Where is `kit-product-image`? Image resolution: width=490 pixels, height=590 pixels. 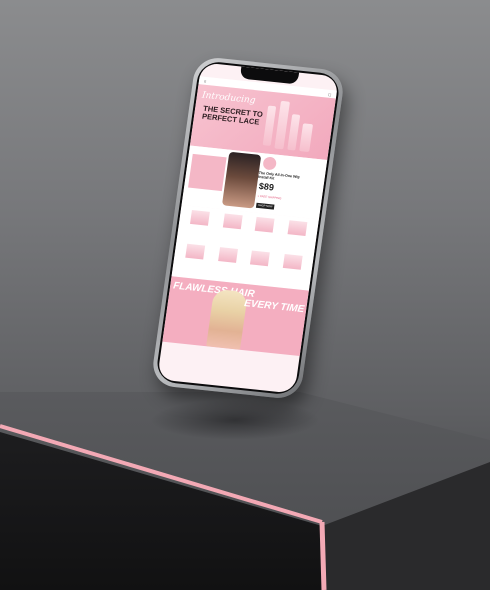 kit-product-image is located at coordinates (207, 172).